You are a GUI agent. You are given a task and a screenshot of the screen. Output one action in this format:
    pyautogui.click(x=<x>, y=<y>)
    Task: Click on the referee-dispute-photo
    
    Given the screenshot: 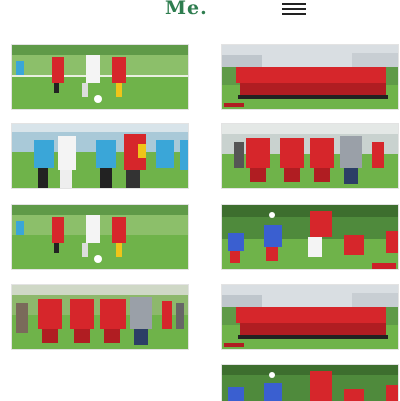 What is the action you would take?
    pyautogui.click(x=100, y=156)
    